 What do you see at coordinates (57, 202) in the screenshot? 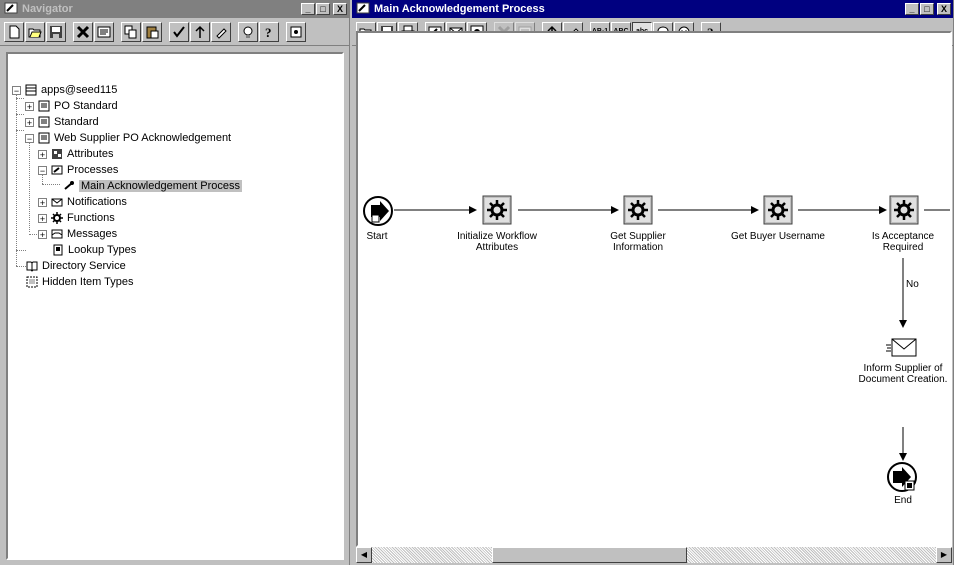
I see `envelope-icon` at bounding box center [57, 202].